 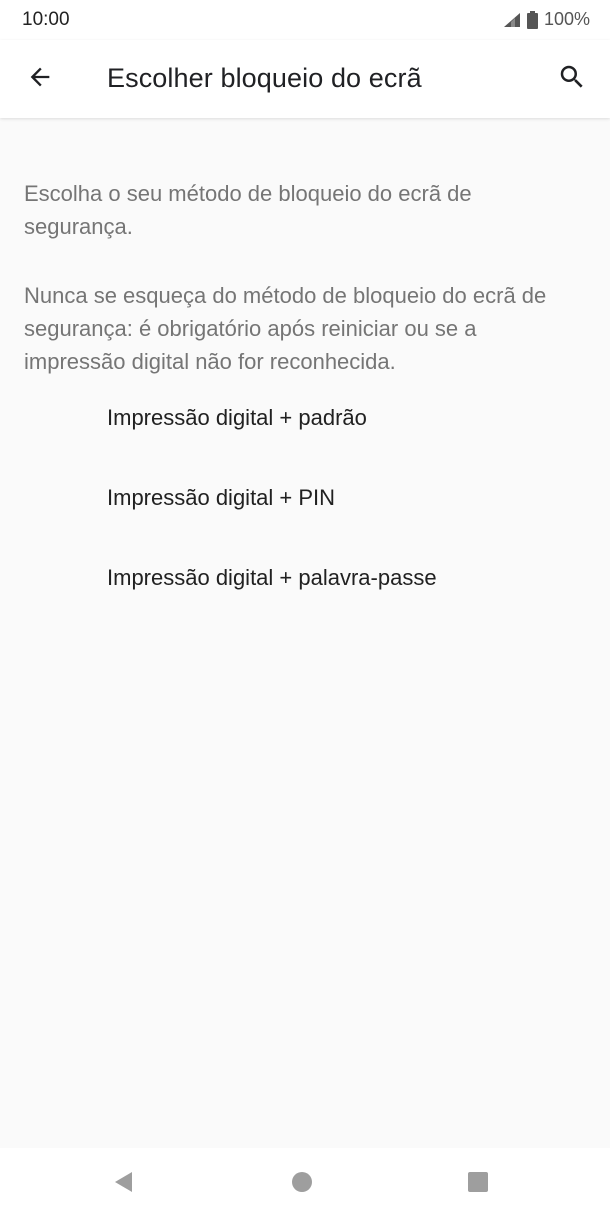 What do you see at coordinates (272, 577) in the screenshot?
I see `option-label: Impressão digital + palavra-passe` at bounding box center [272, 577].